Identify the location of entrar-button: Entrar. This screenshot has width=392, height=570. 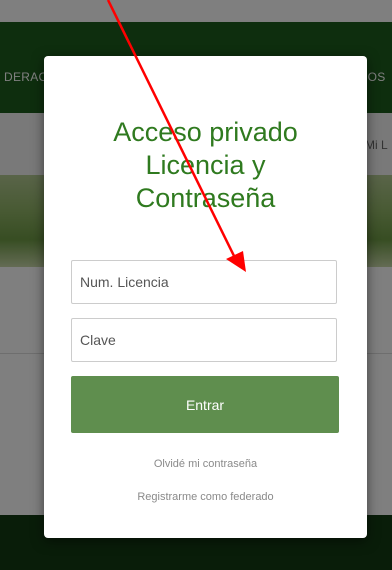
(205, 404).